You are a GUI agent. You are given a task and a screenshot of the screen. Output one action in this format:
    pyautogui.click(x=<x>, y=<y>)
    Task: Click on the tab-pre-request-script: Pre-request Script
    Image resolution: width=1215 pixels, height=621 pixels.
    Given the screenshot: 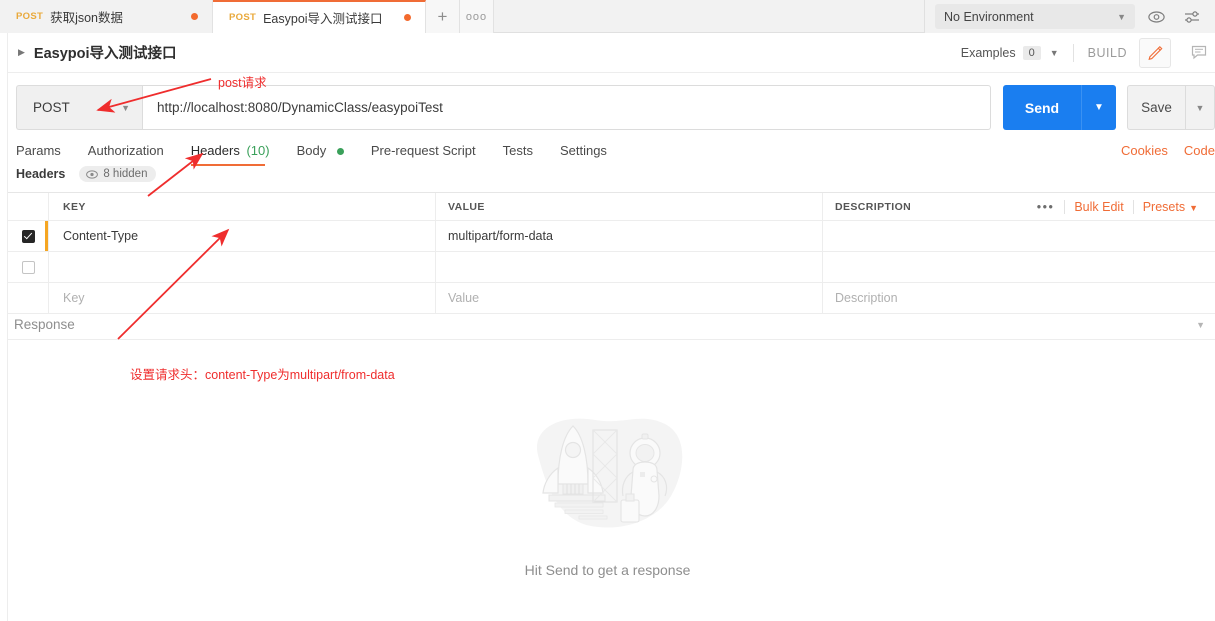 What is the action you would take?
    pyautogui.click(x=431, y=155)
    